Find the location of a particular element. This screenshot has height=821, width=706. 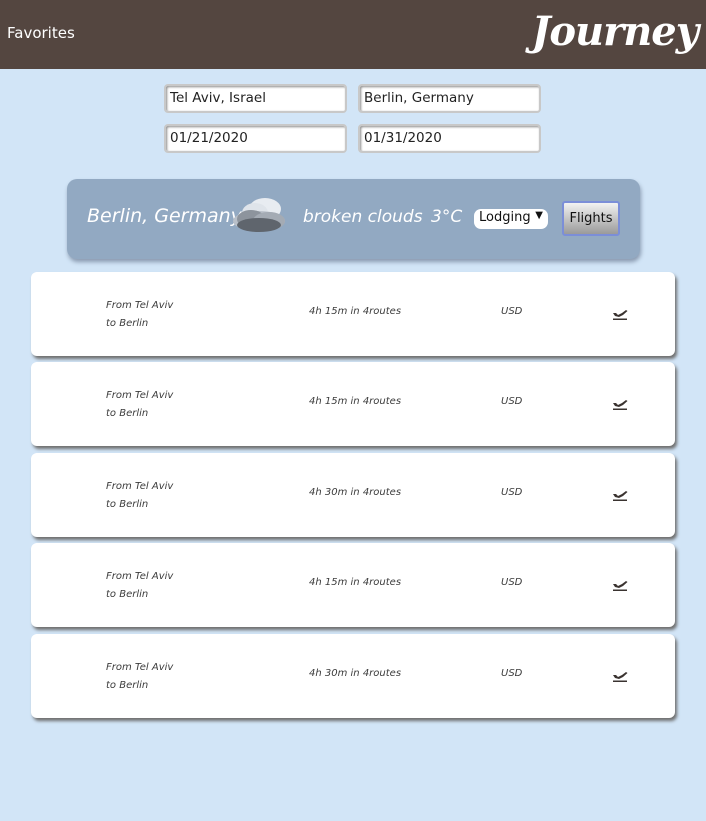

weather-temperature: 3°C is located at coordinates (447, 217).